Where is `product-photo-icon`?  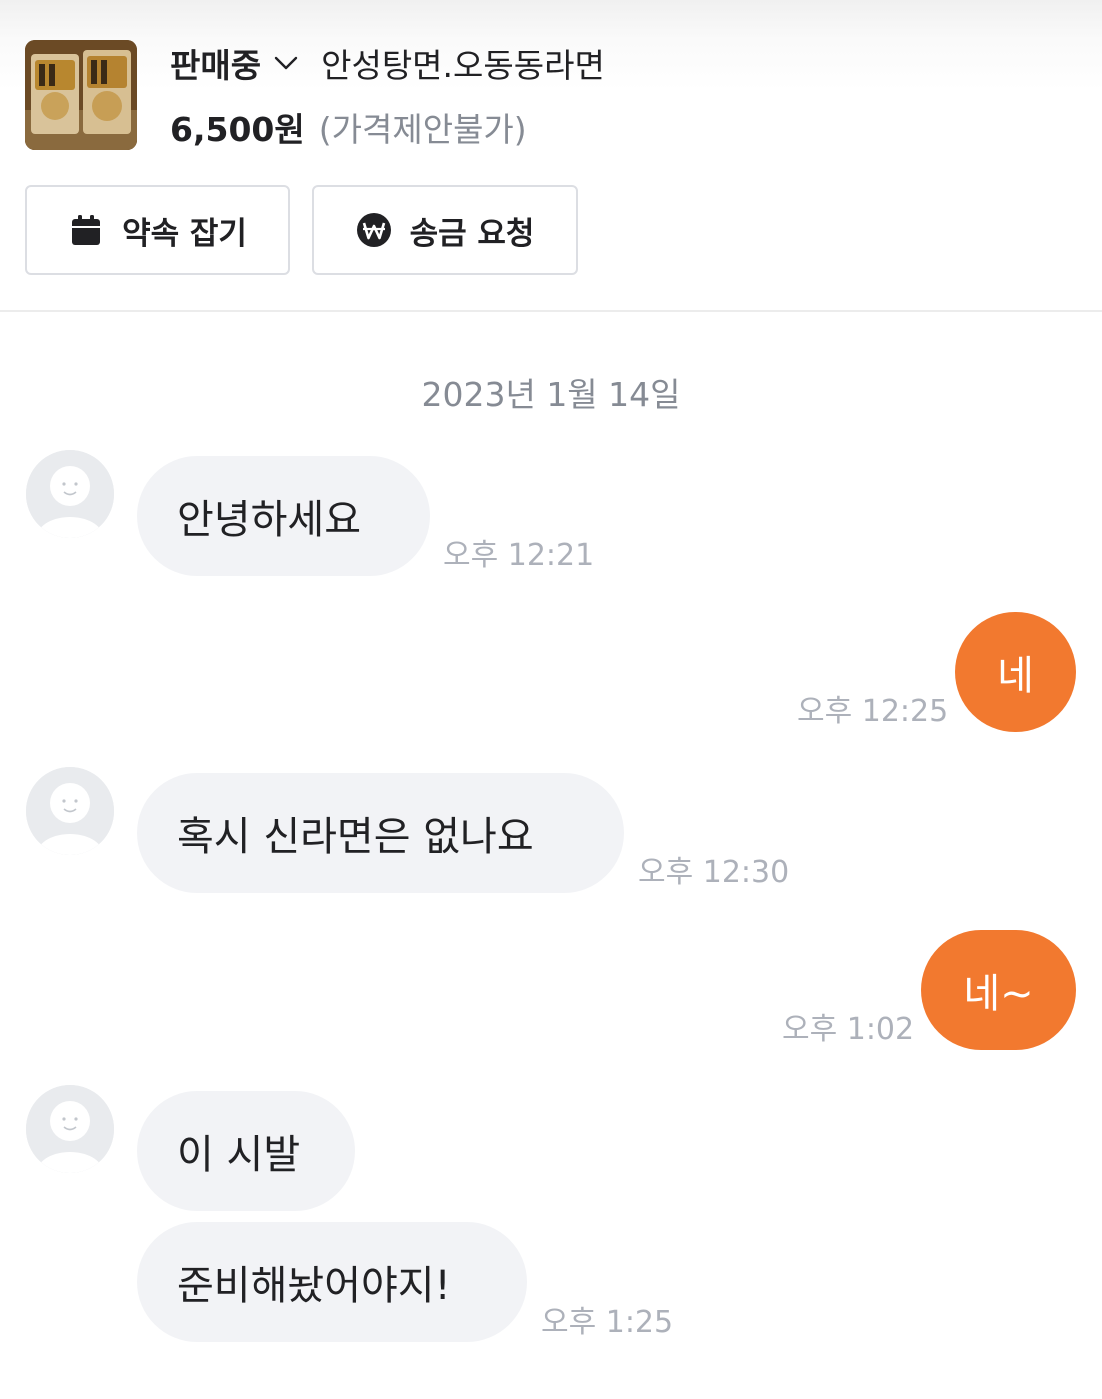 product-photo-icon is located at coordinates (81, 95).